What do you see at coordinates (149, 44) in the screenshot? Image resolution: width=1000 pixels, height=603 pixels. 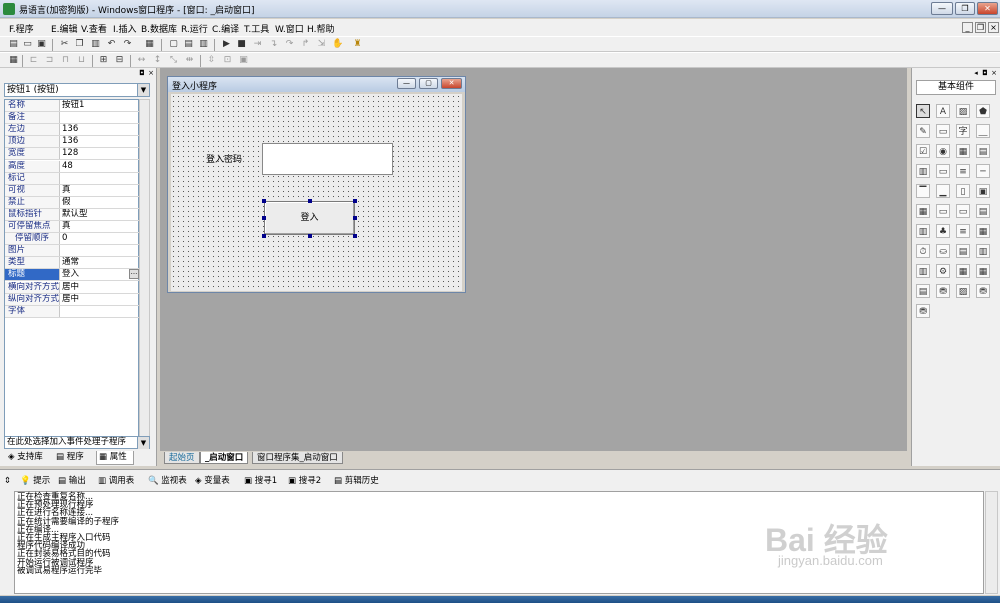 I see `find-icon: ▦` at bounding box center [149, 44].